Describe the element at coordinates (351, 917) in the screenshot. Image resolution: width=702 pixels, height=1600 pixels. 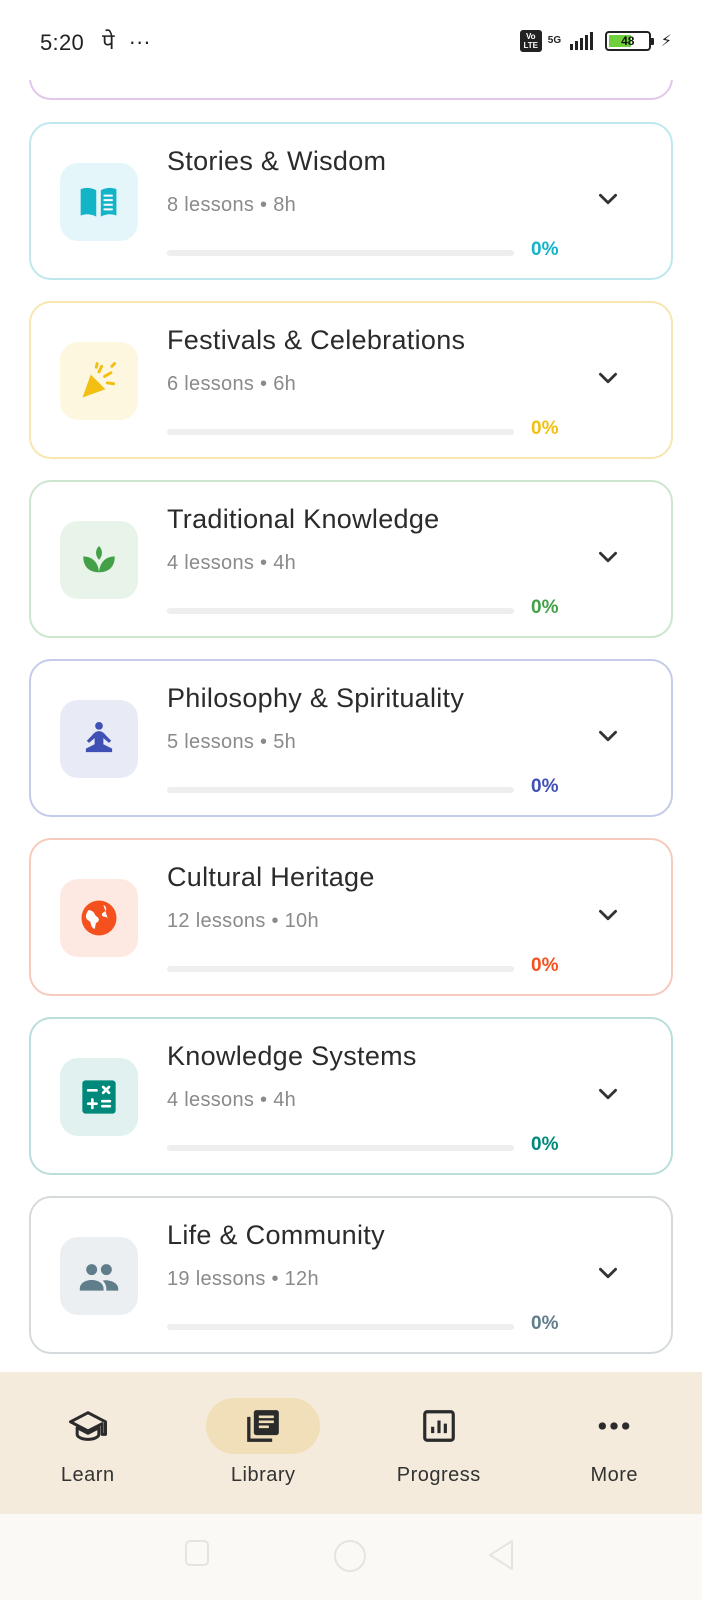
I see `category-card-cultural-heritage: Cultural Heritage 12 lessons • 10h 0%` at that location.